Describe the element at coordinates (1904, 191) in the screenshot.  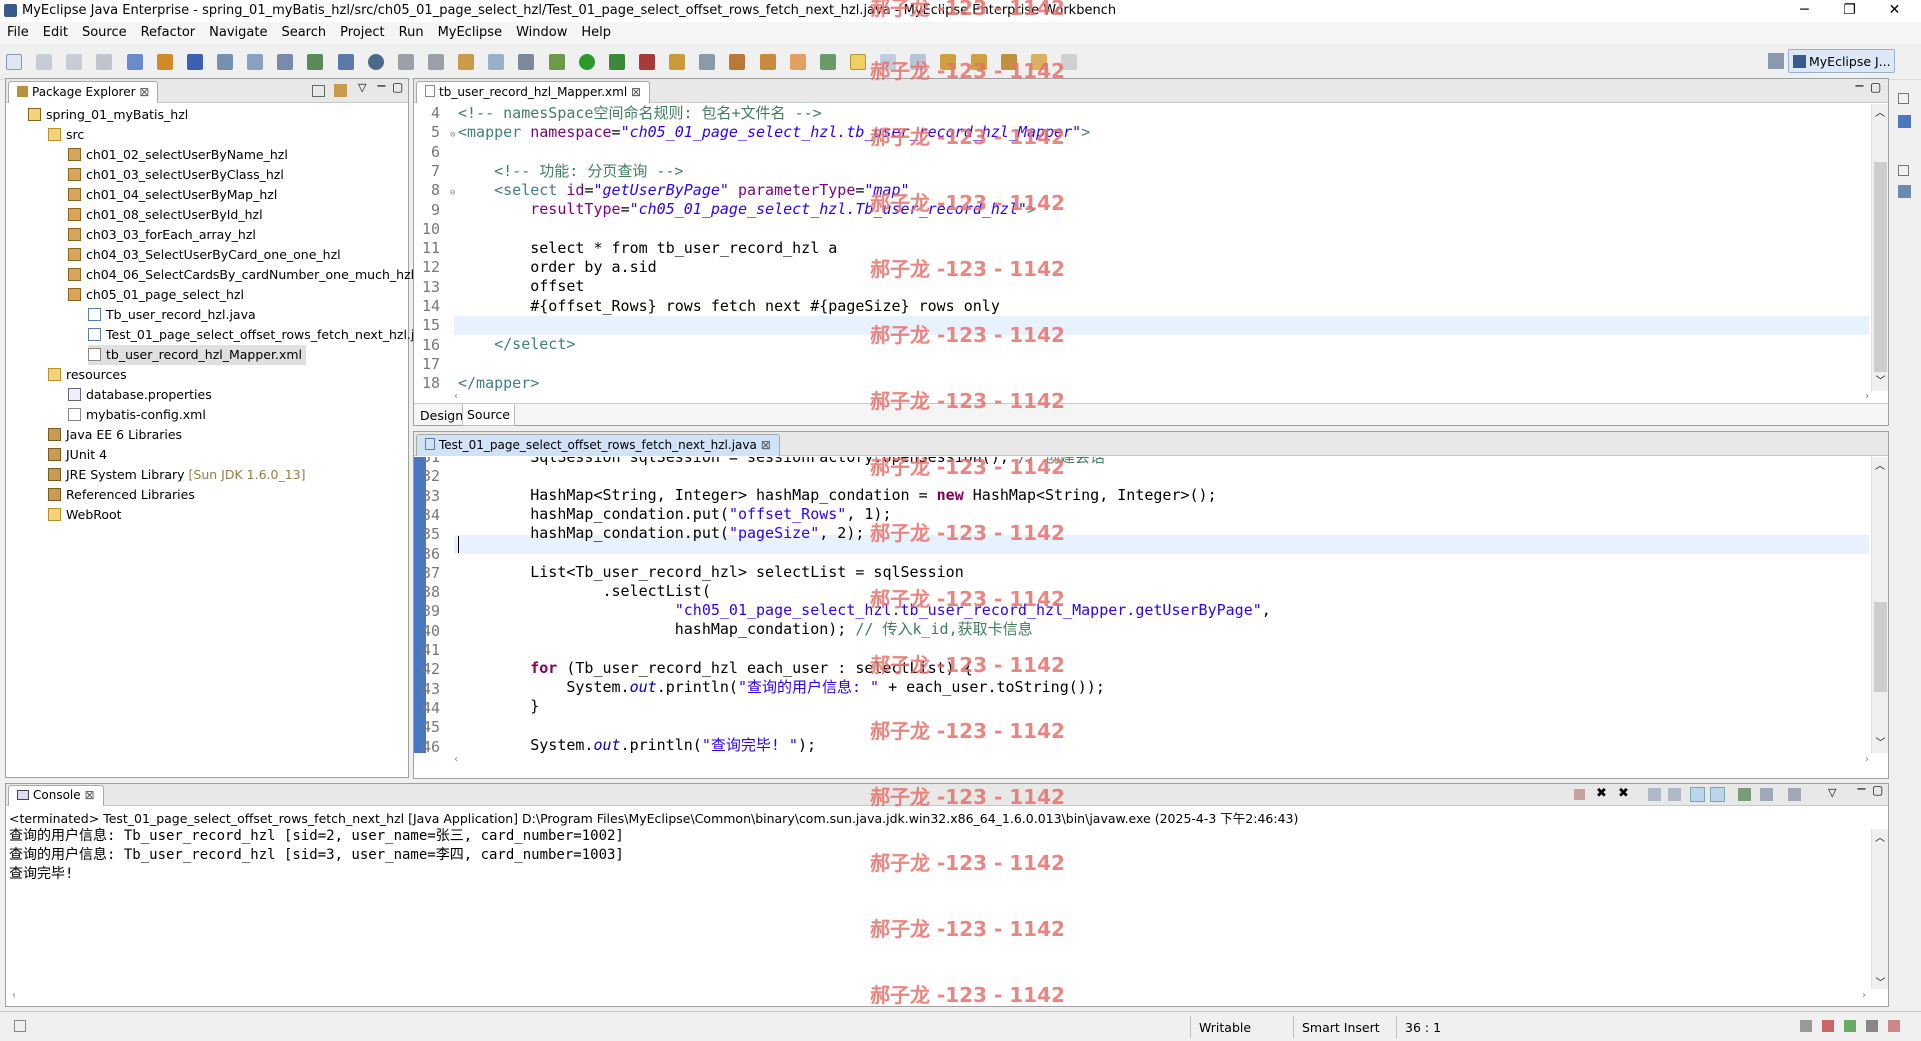
I see `task-list-icon` at that location.